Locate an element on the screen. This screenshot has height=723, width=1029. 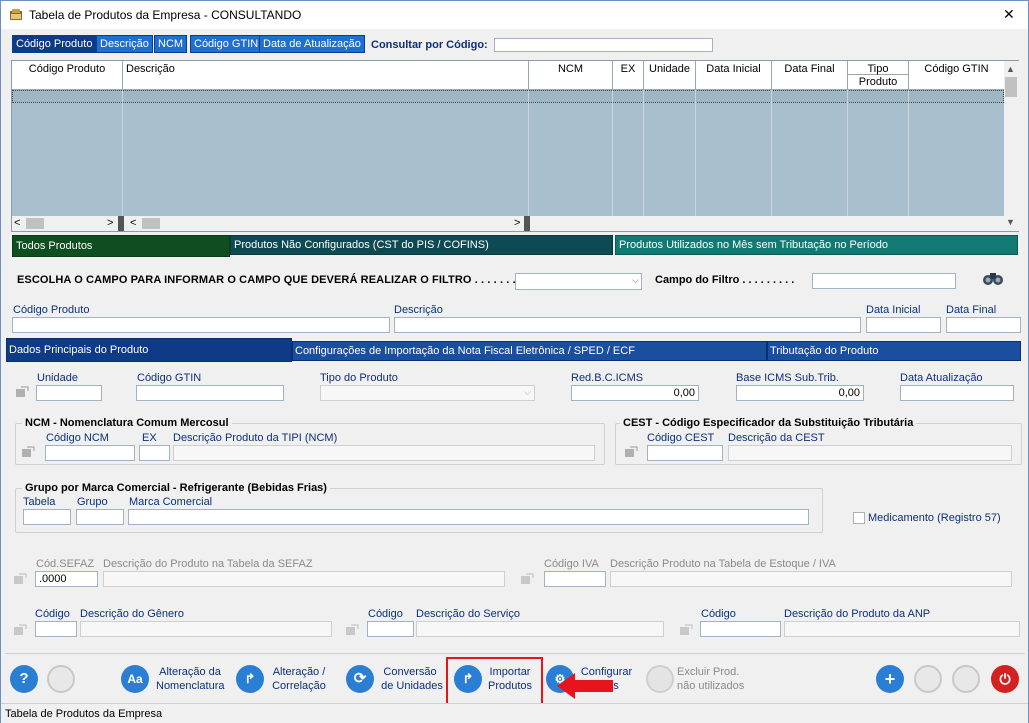
consult-input is located at coordinates (603, 45).